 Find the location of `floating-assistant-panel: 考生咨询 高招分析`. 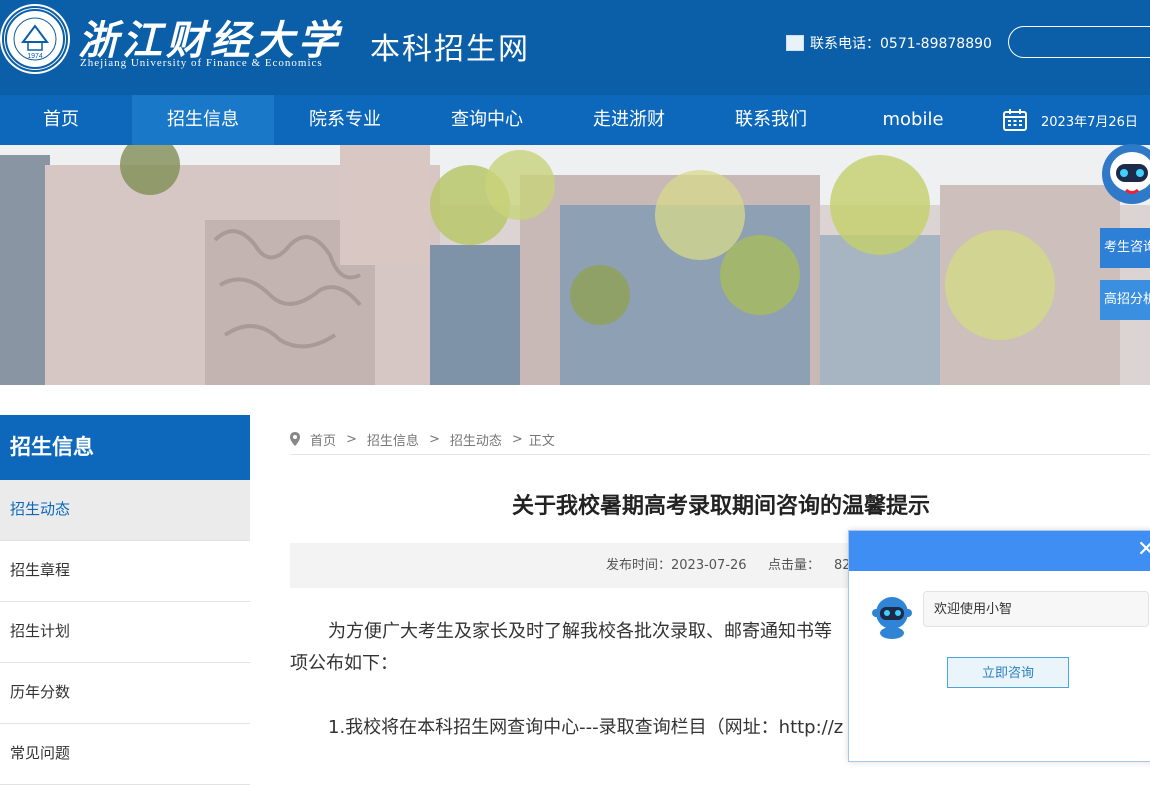

floating-assistant-panel: 考生咨询 高招分析 is located at coordinates (1125, 240).